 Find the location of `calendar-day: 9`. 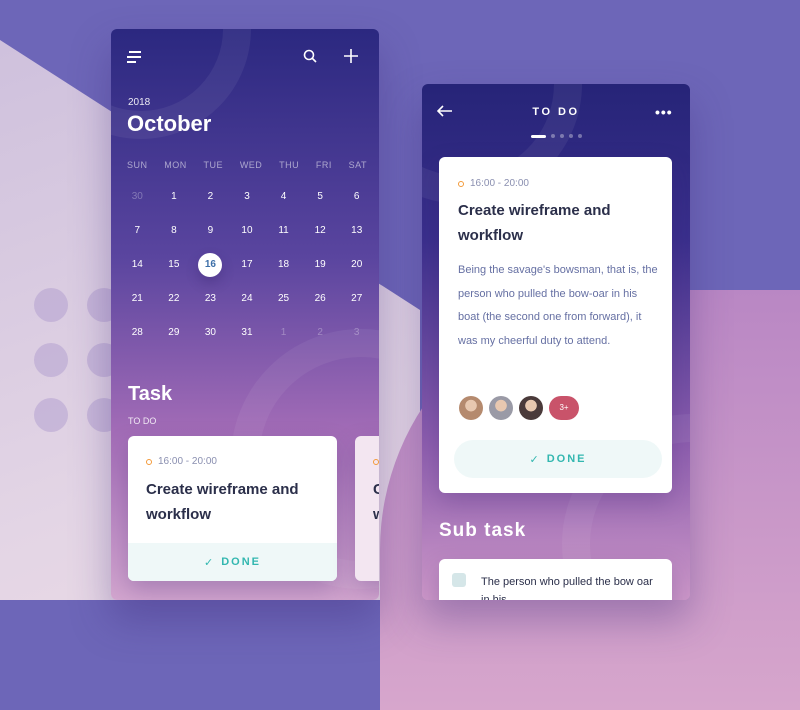

calendar-day: 9 is located at coordinates (210, 231).